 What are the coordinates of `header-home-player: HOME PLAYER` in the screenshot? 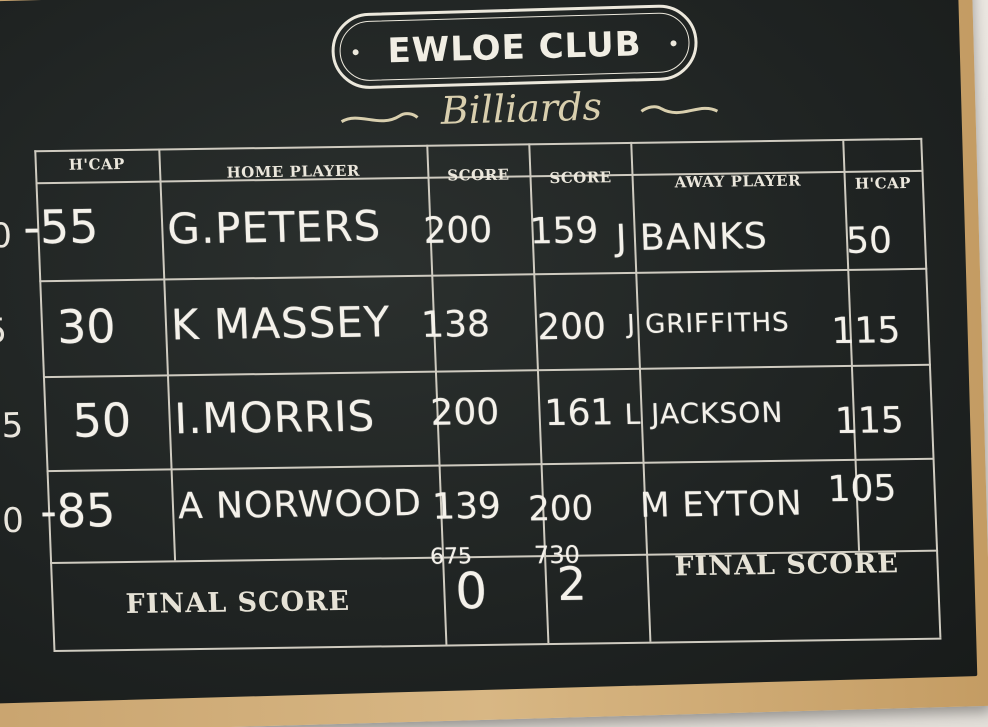 It's located at (293, 171).